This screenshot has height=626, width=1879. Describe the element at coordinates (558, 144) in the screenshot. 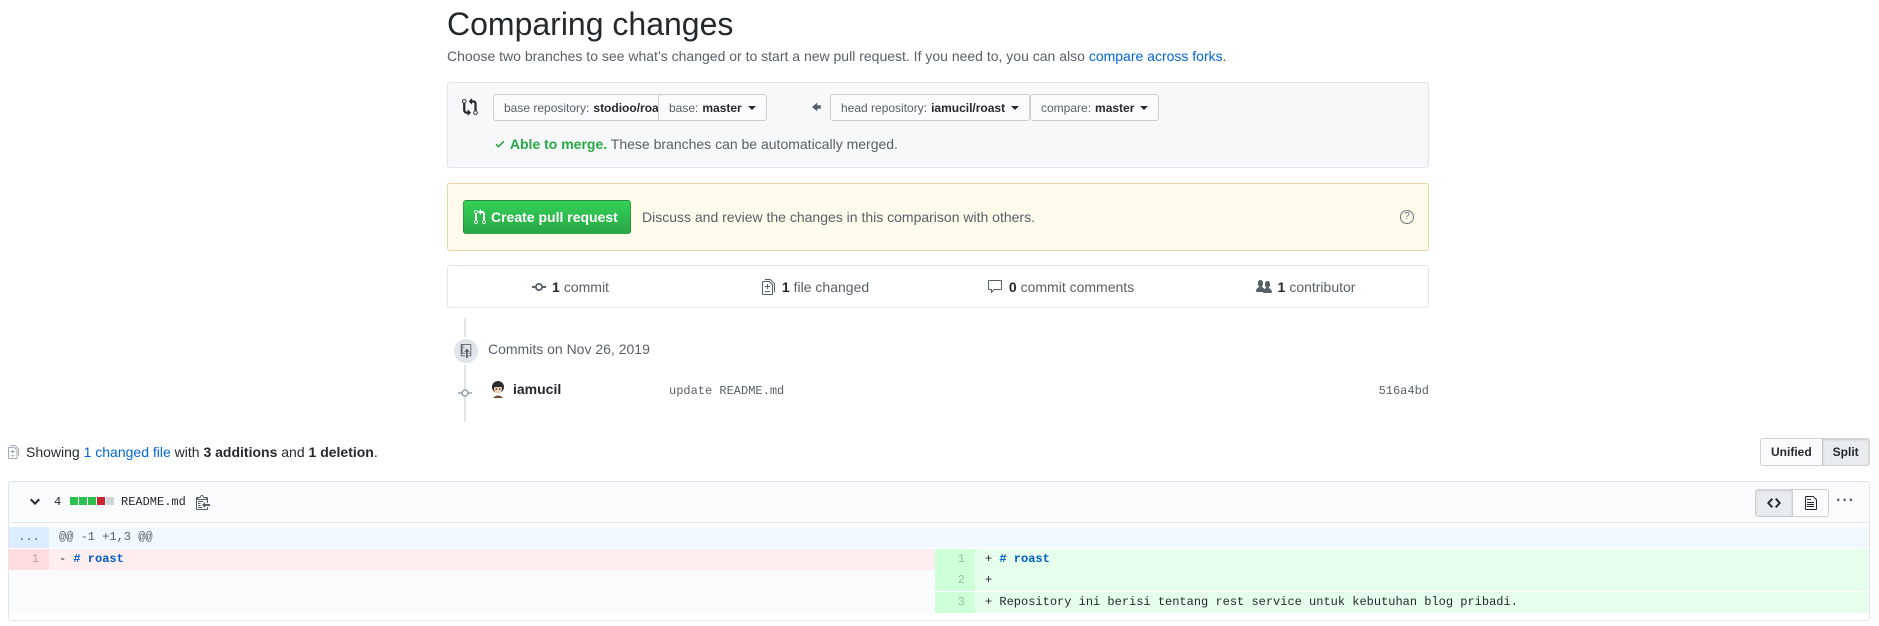

I see `merge-ok-label: Able to merge.` at that location.